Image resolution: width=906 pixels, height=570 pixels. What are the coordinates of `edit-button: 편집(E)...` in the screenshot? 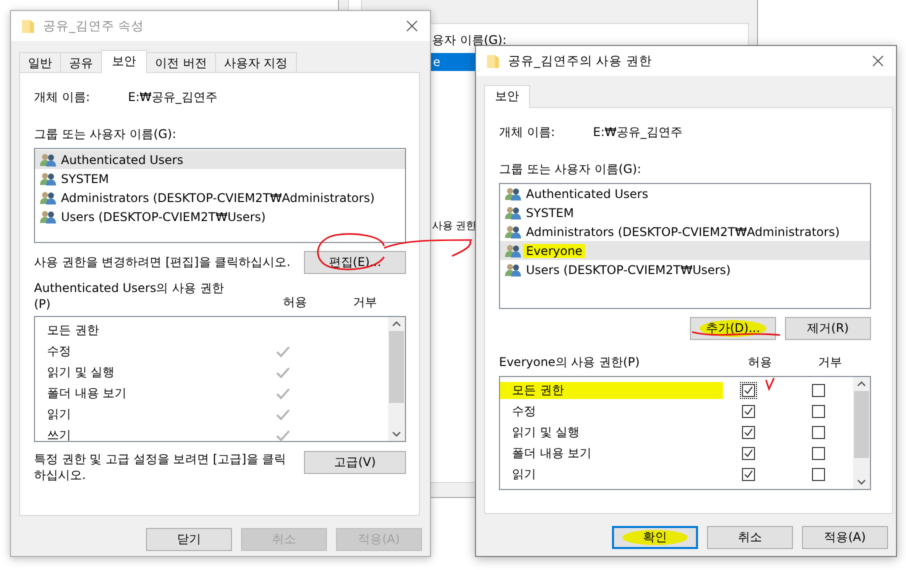 It's located at (355, 262).